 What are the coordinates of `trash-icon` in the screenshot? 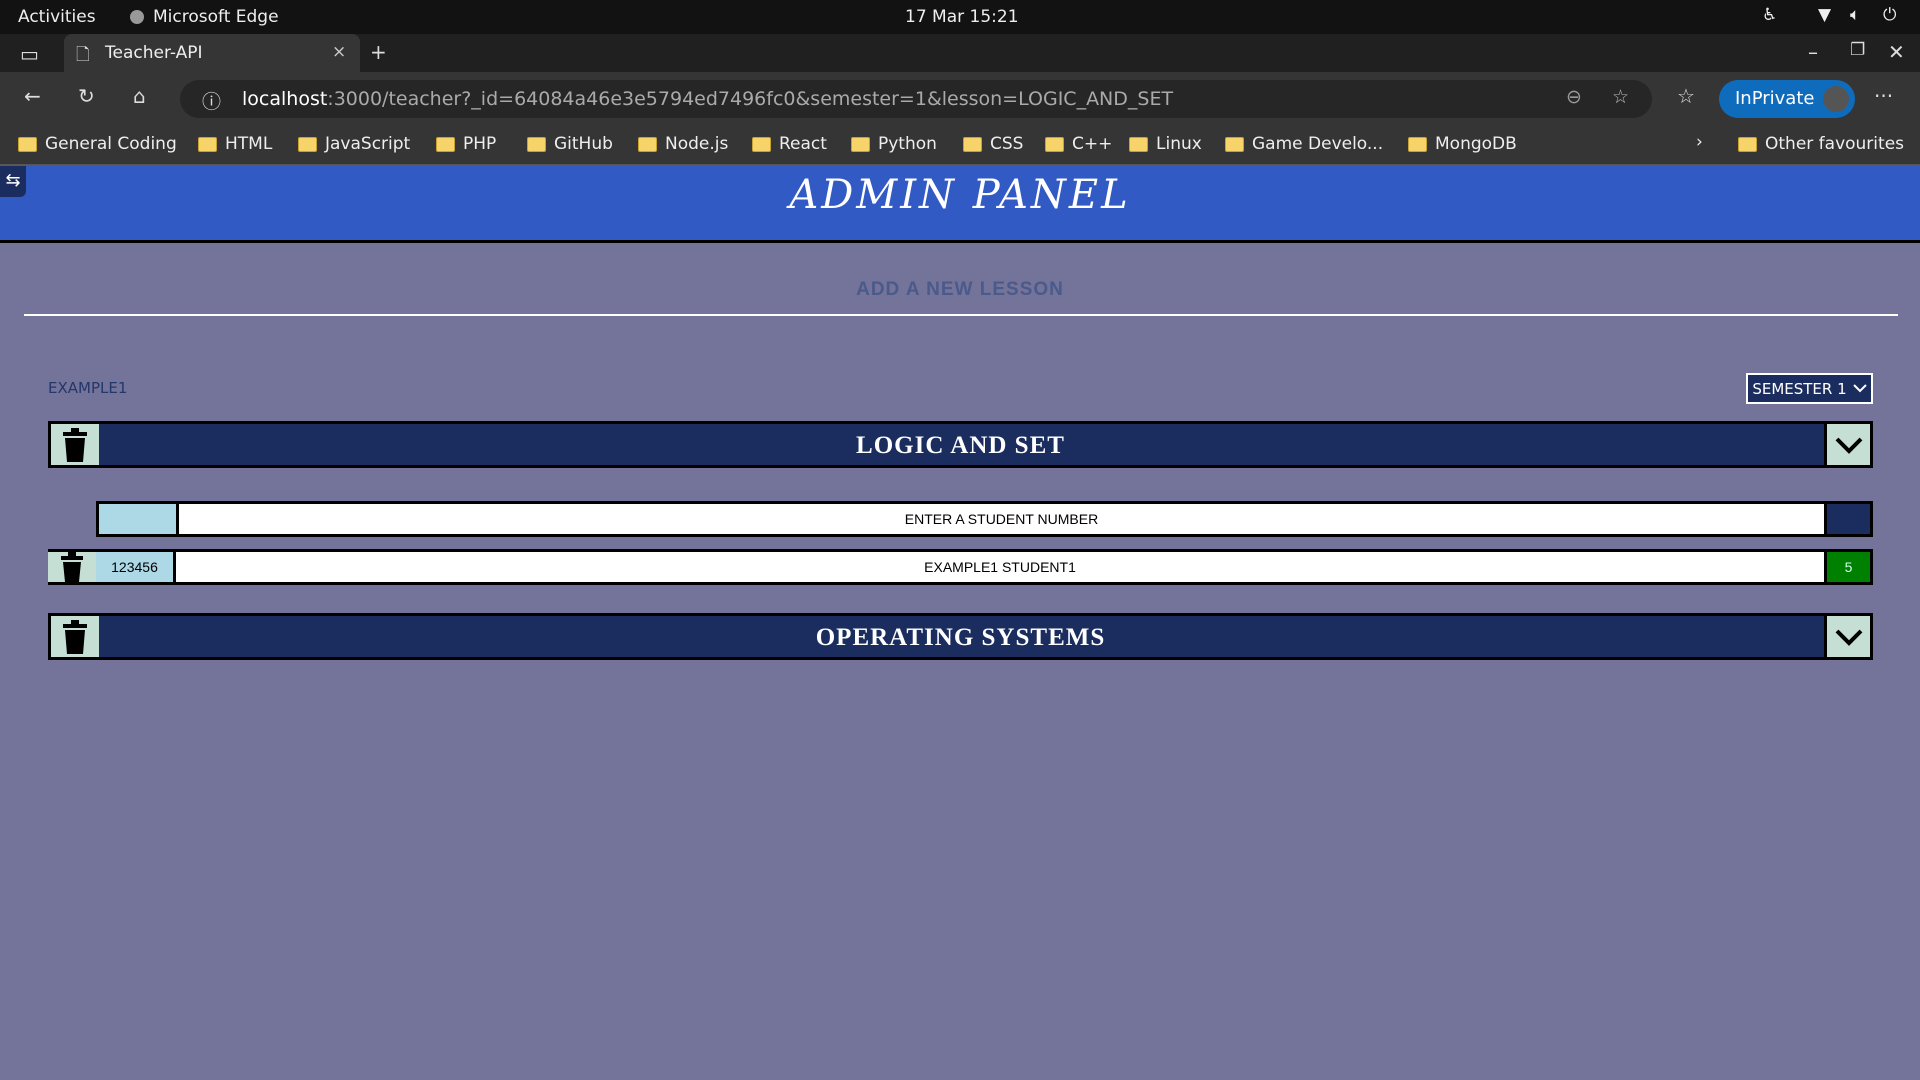 It's located at (72, 567).